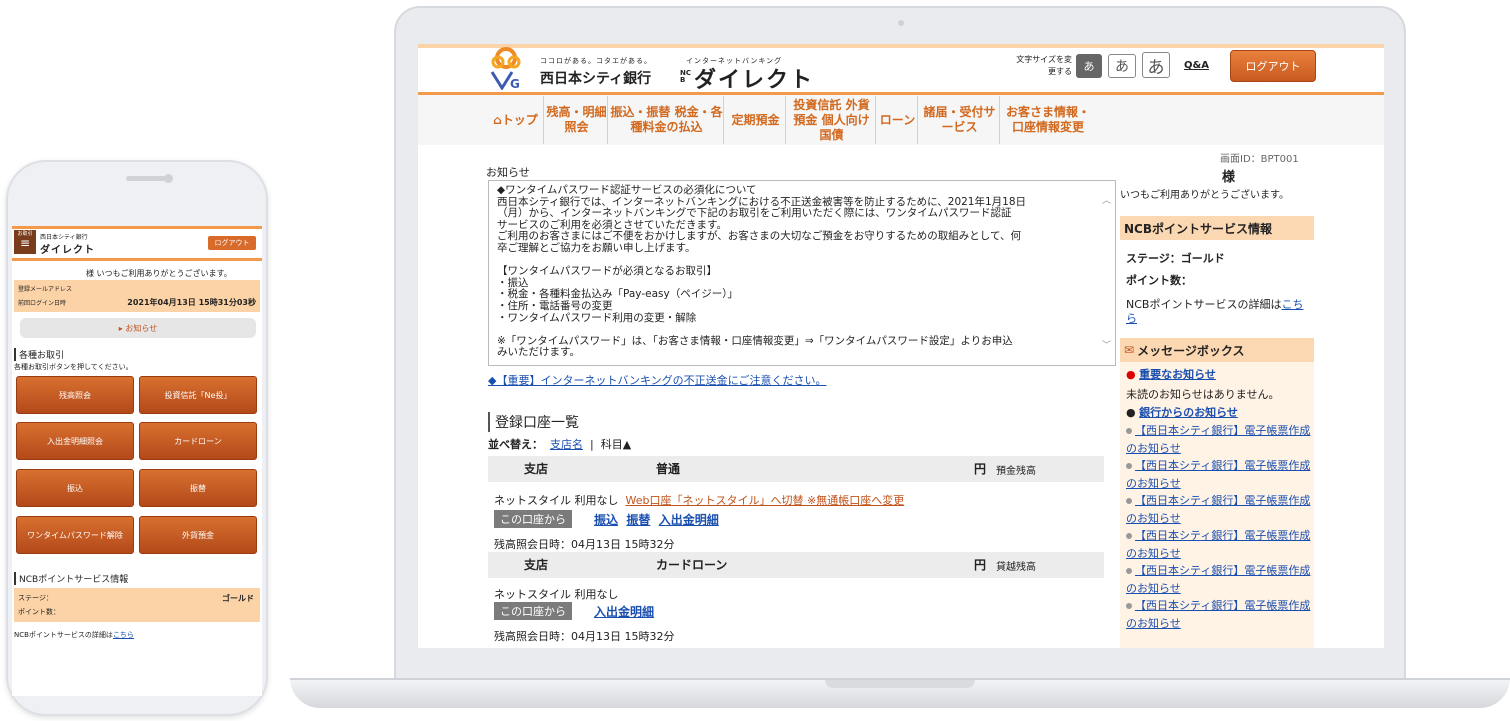 The image size is (1510, 721). What do you see at coordinates (607, 271) in the screenshot?
I see `notice-line: 【ワンタイムパスワードが必須となるお取引】` at bounding box center [607, 271].